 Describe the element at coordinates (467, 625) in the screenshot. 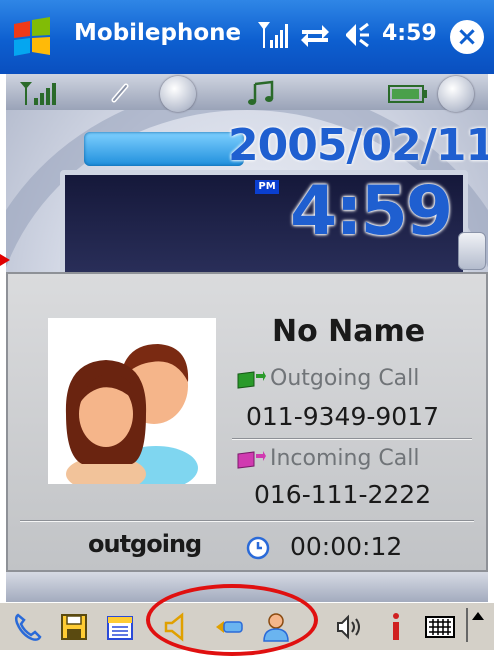

I see `toolbar-separator` at that location.